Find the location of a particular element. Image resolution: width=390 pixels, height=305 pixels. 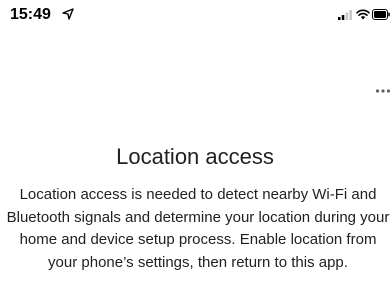

status-time: 15:49 is located at coordinates (30, 14).